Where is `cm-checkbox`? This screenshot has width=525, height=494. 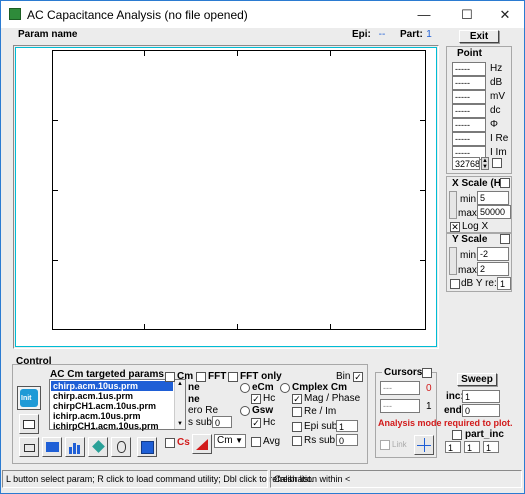 cm-checkbox is located at coordinates (170, 377).